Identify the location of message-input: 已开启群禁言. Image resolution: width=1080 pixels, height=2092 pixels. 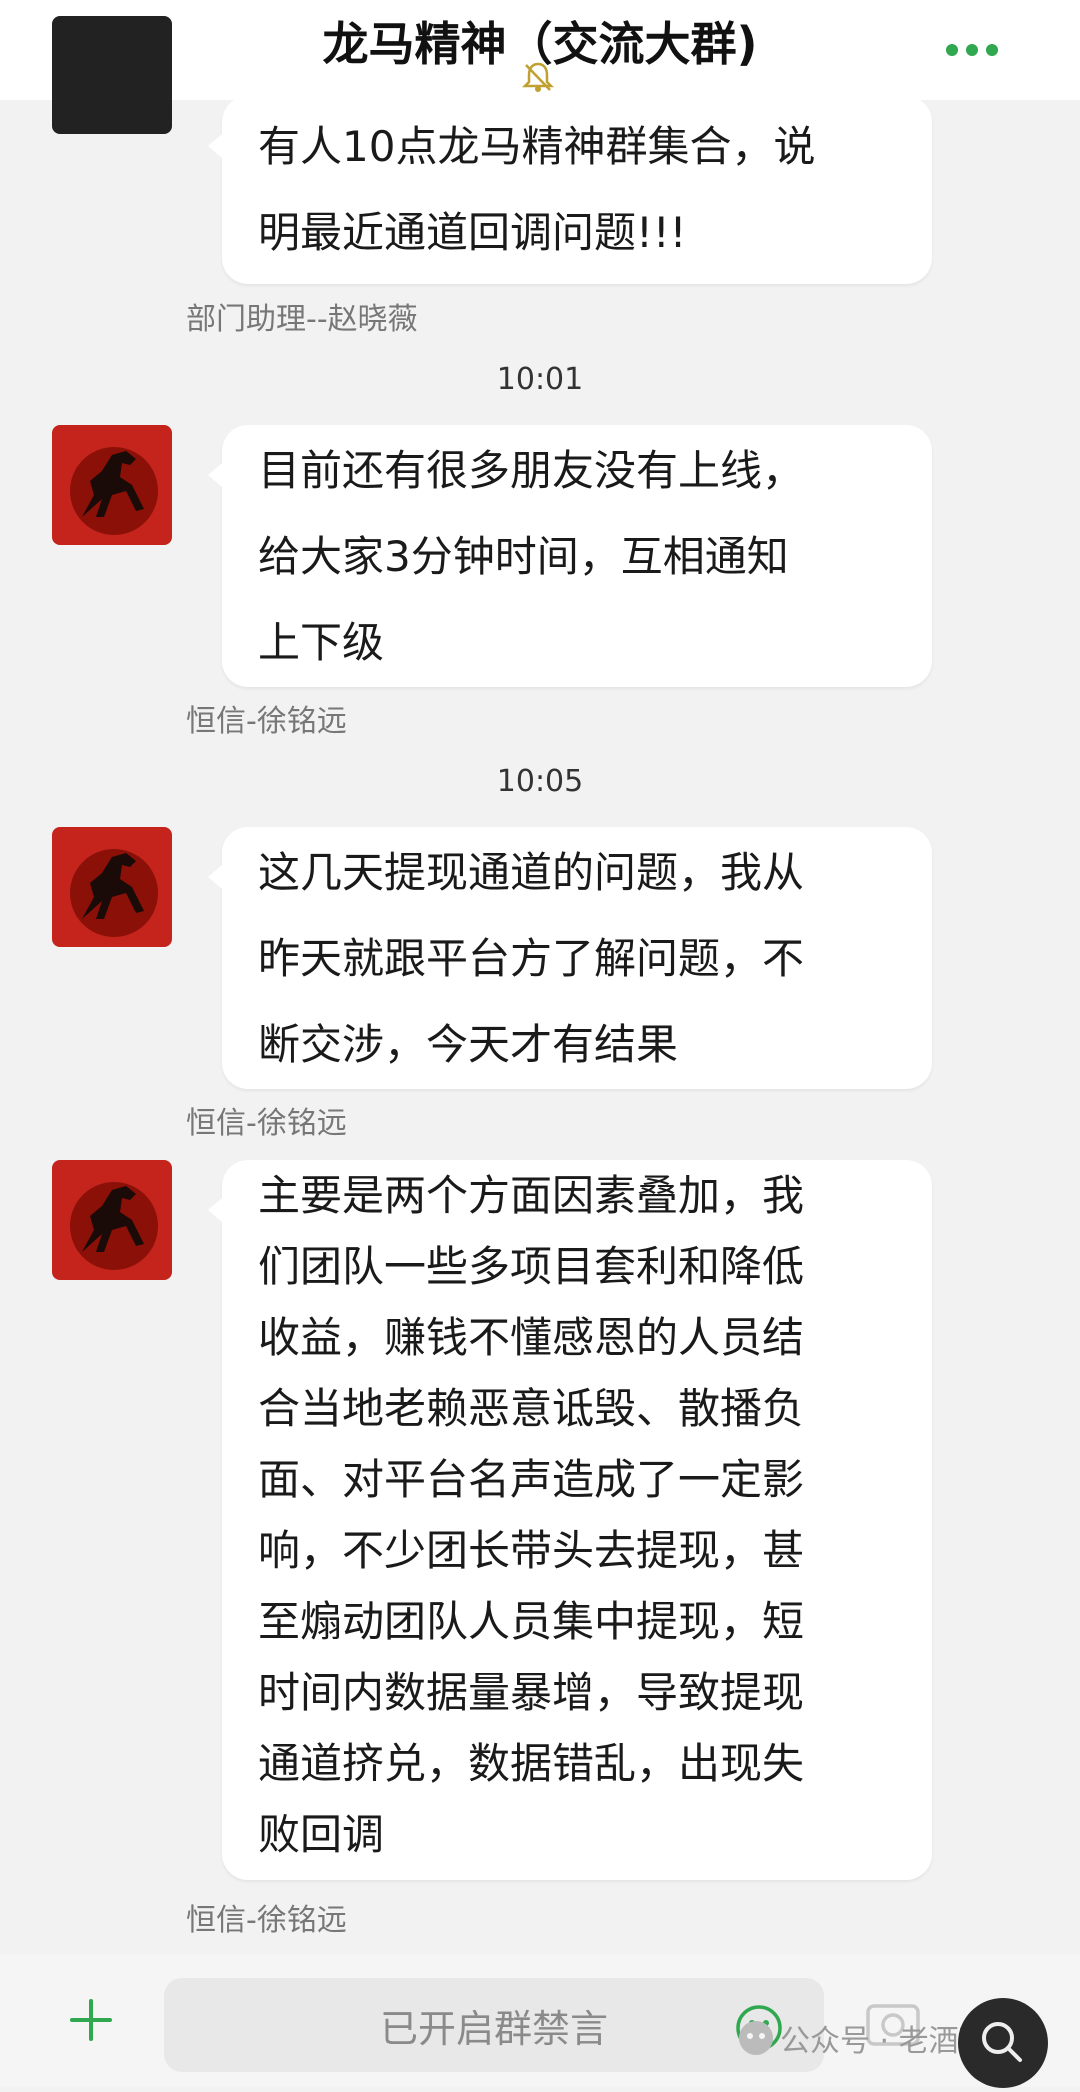
(494, 2025).